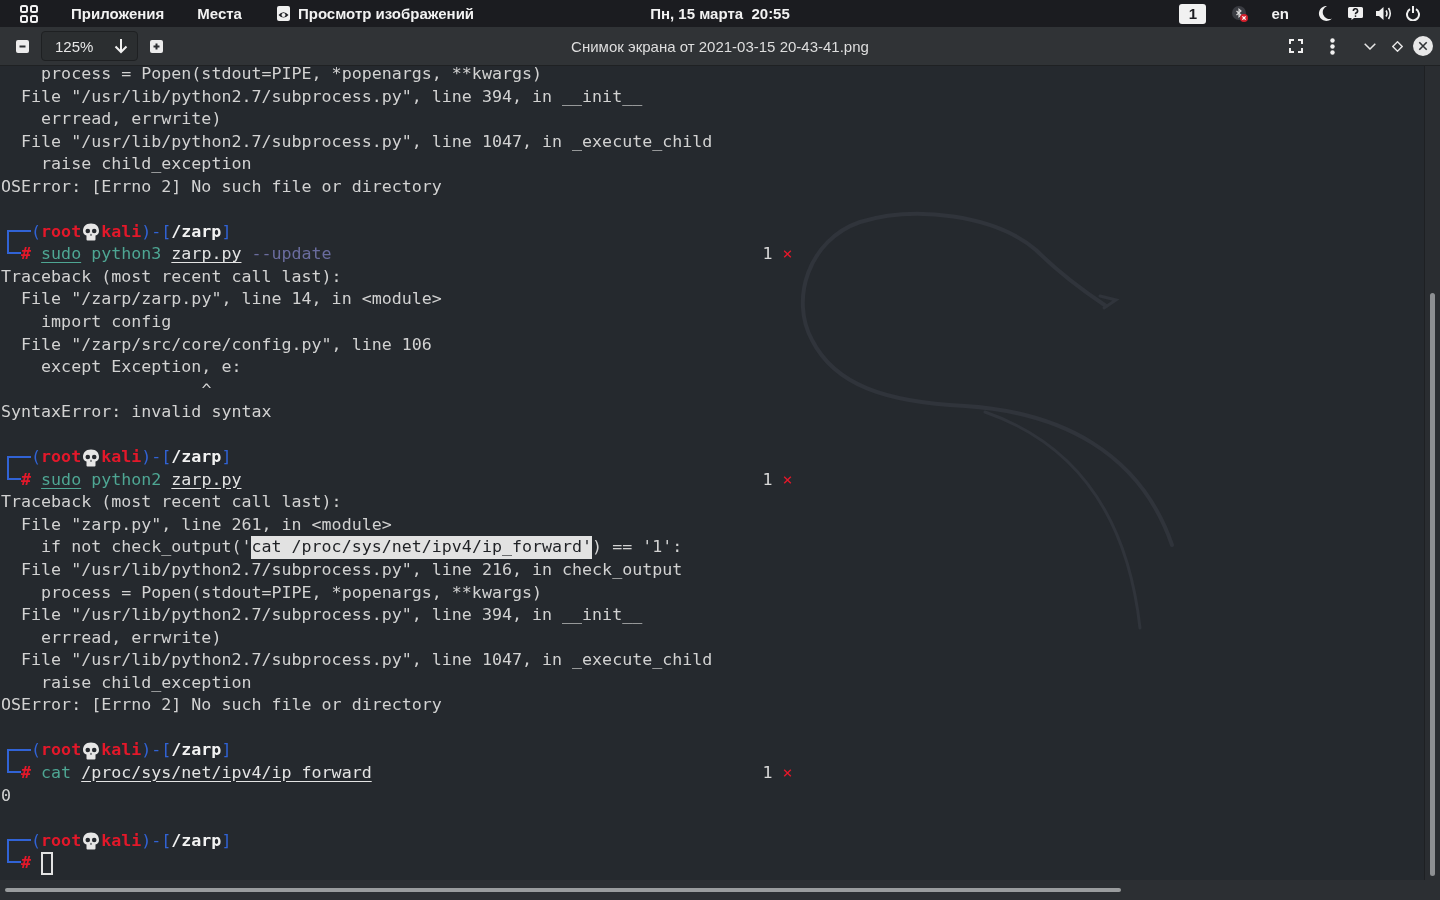 This screenshot has width=1440, height=900. What do you see at coordinates (1325, 13) in the screenshot?
I see `moon-icon` at bounding box center [1325, 13].